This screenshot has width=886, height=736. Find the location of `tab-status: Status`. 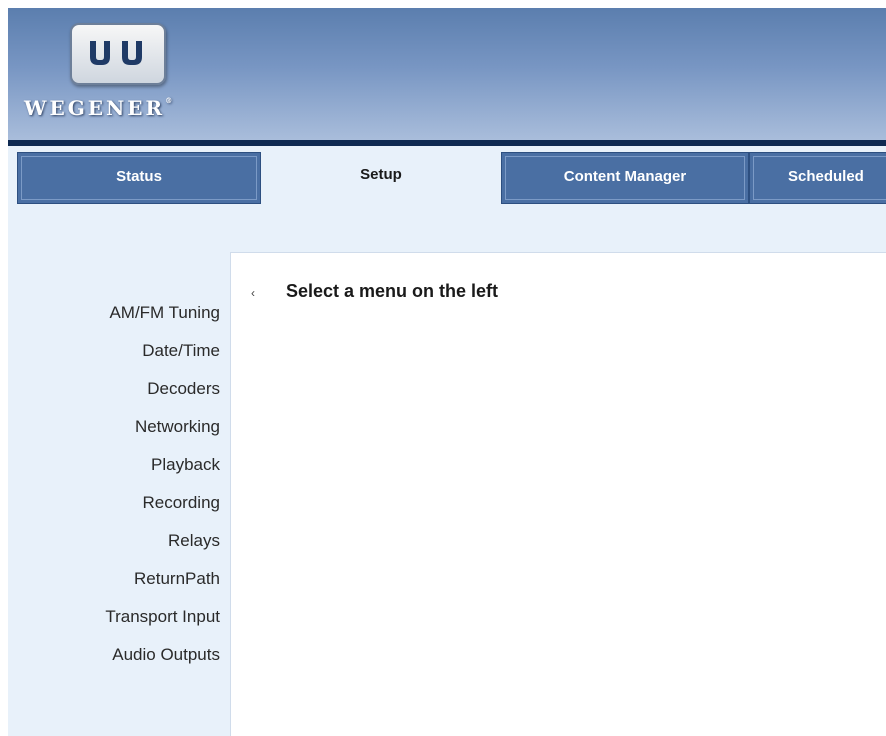

tab-status: Status is located at coordinates (139, 178).